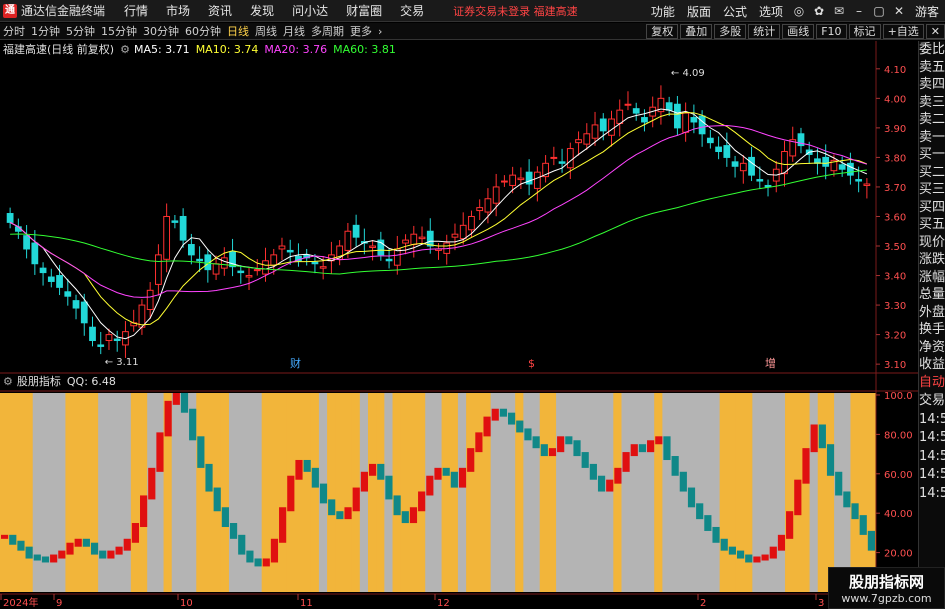 This screenshot has width=945, height=609. I want to click on side-panel-item: 外盘, so click(932, 313).